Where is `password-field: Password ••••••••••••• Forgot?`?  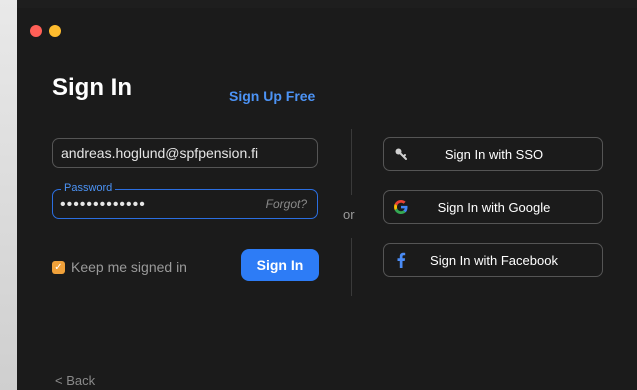 password-field: Password ••••••••••••• Forgot? is located at coordinates (185, 200).